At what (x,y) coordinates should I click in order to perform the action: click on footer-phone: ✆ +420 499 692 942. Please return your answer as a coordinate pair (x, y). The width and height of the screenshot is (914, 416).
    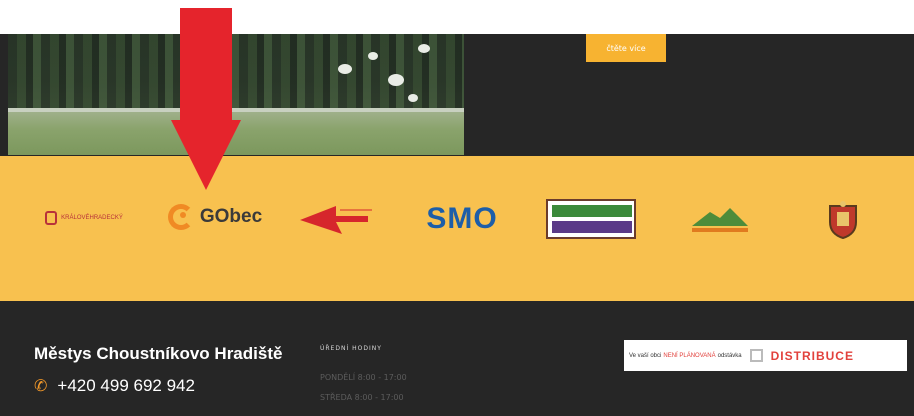
    Looking at the image, I should click on (114, 386).